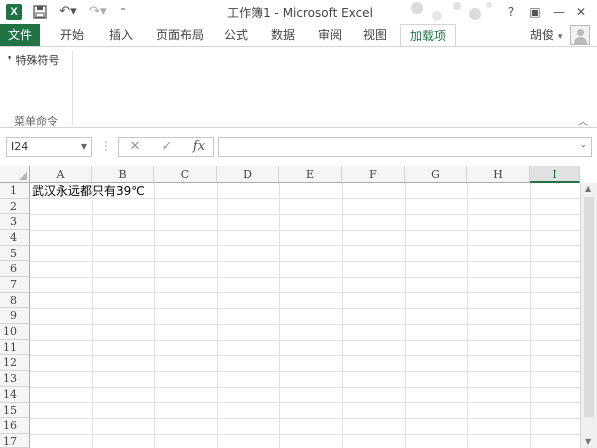 This screenshot has height=448, width=597. Describe the element at coordinates (583, 120) in the screenshot. I see `collapse-ribbon-icon: ︿` at that location.